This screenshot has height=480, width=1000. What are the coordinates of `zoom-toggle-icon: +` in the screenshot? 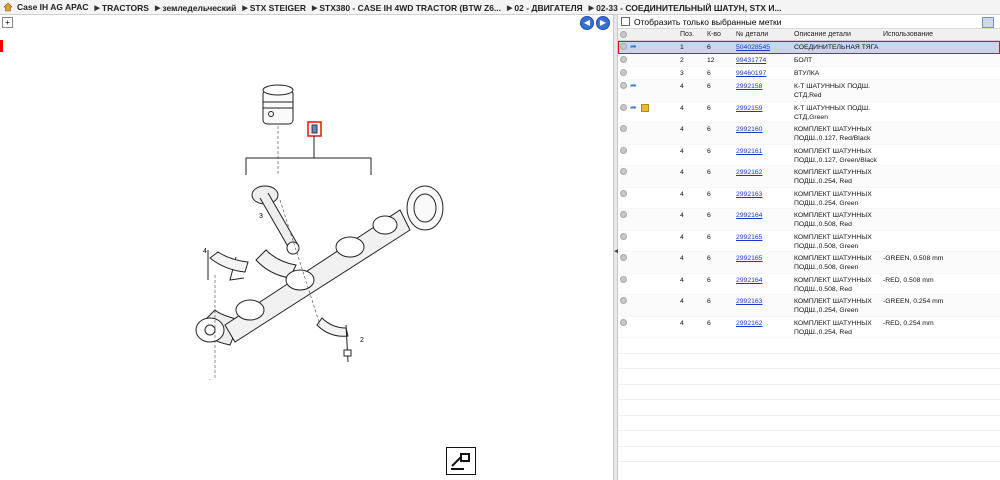 It's located at (7, 22).